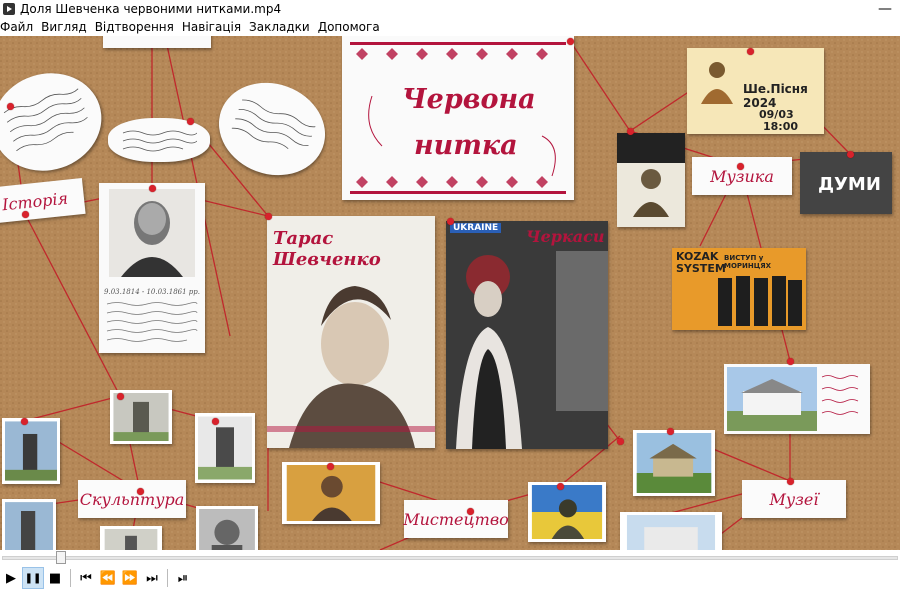 The image size is (900, 590). I want to click on menu-bookmarks: Закладки, so click(279, 27).